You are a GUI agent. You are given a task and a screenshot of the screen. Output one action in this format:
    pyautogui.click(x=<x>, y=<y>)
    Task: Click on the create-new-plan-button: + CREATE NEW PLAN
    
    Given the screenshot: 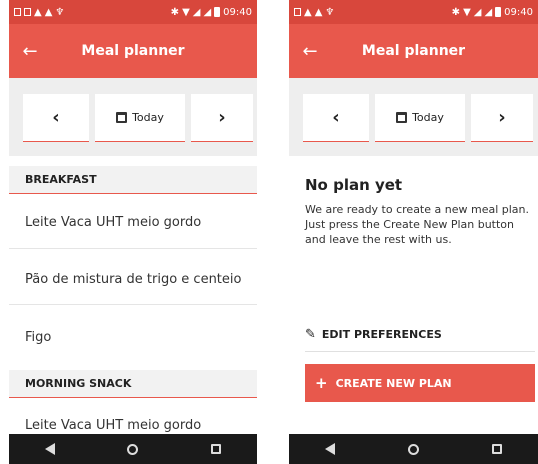 What is the action you would take?
    pyautogui.click(x=420, y=383)
    